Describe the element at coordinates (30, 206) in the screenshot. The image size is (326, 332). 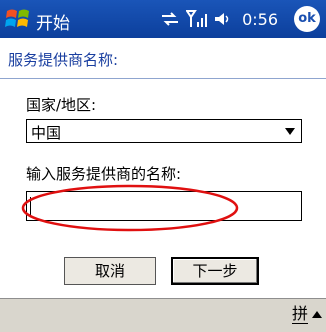
I see `text-caret` at that location.